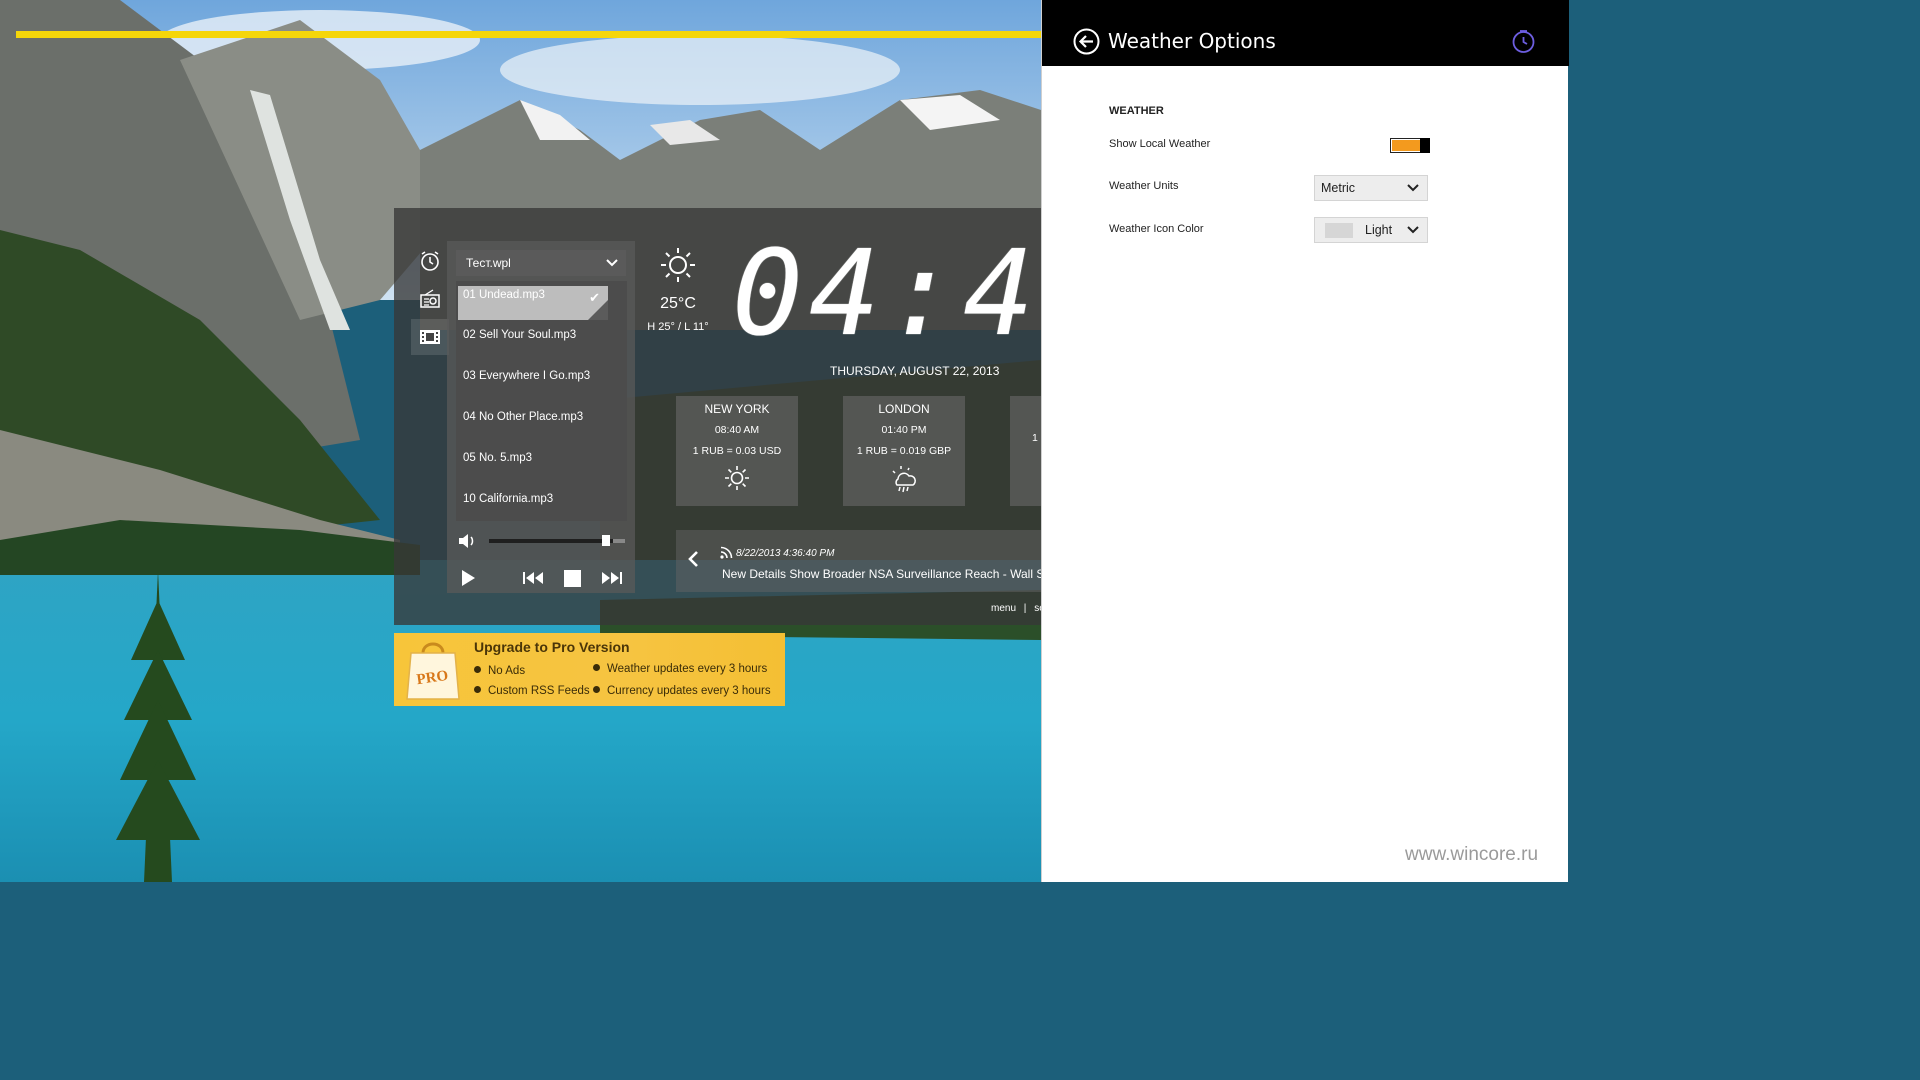  What do you see at coordinates (1144, 186) in the screenshot?
I see `weather-units-label: Weather Units` at bounding box center [1144, 186].